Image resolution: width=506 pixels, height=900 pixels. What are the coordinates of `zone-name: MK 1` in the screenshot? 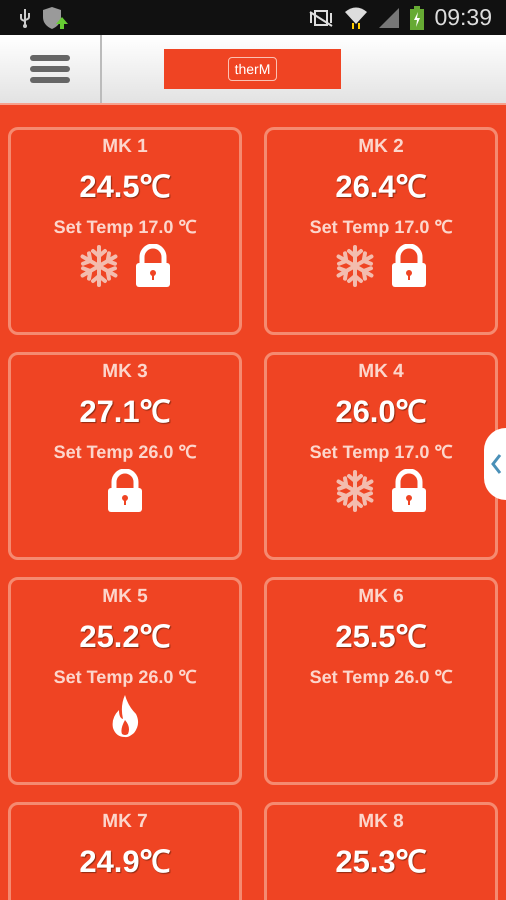 It's located at (125, 147).